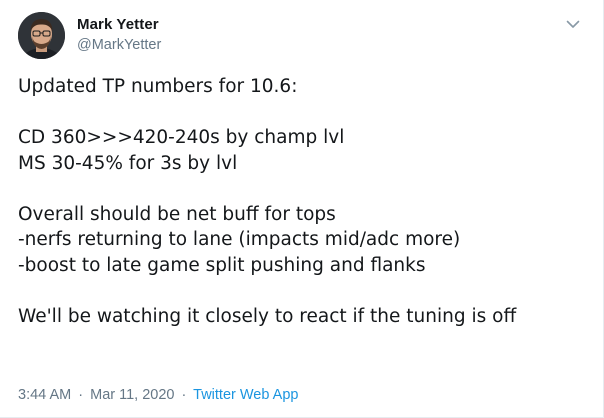  I want to click on avatar, so click(41, 35).